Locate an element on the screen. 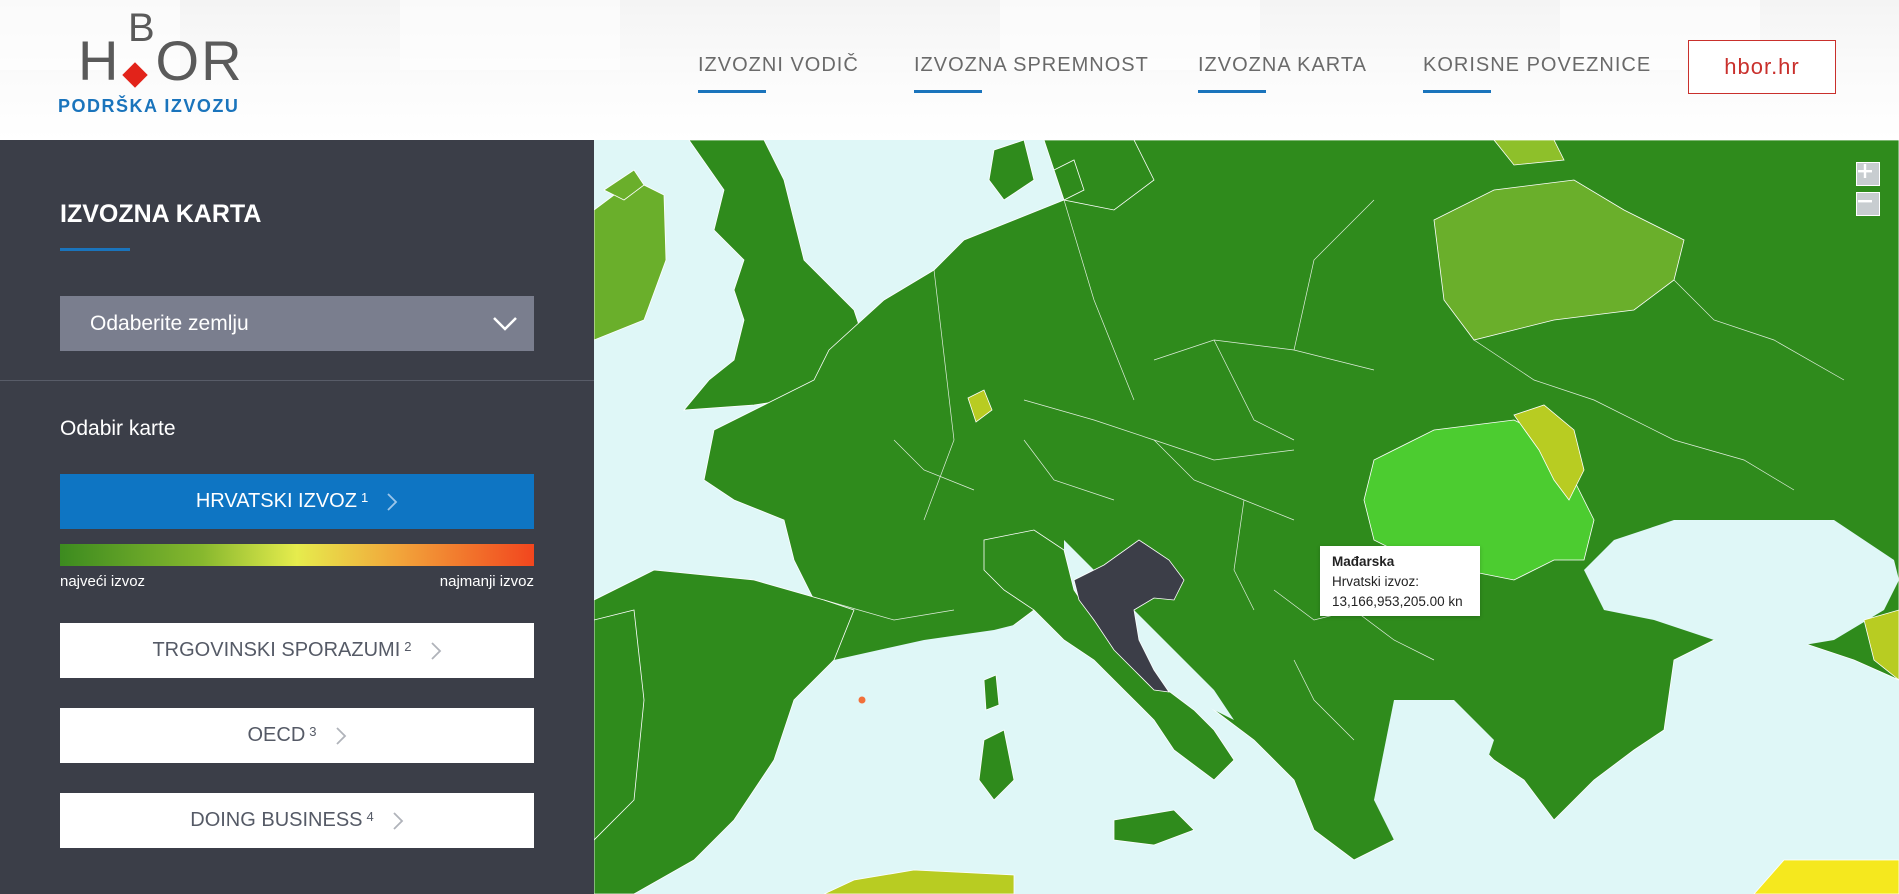 This screenshot has height=894, width=1899. nav-item-izvozna-spremnost: IZVOZNA SPREMNOST is located at coordinates (1031, 73).